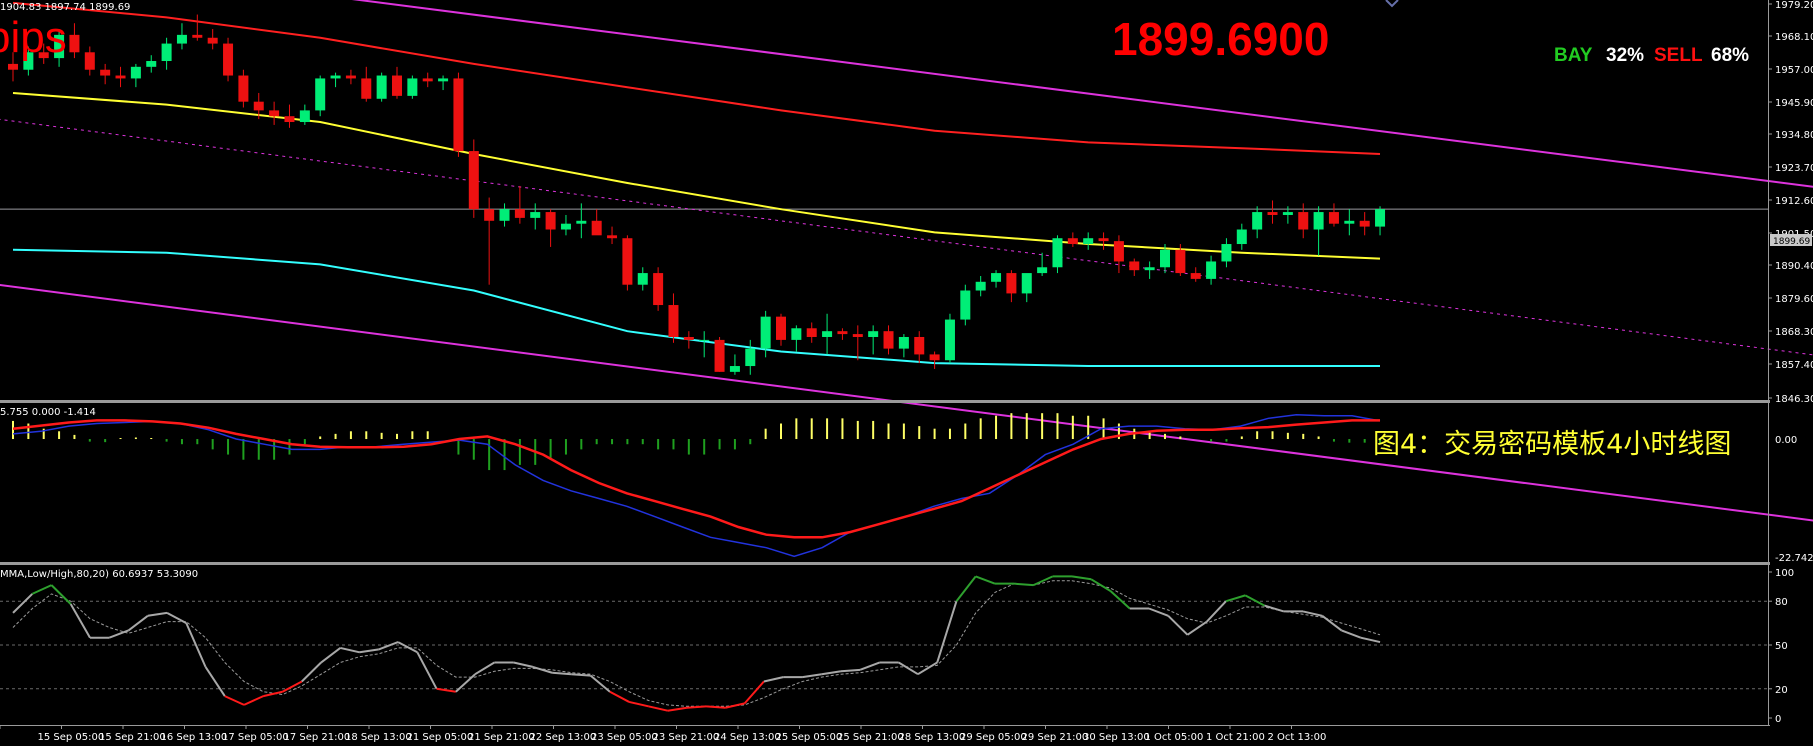  Describe the element at coordinates (1794, 332) in the screenshot. I see `price-axis-label: 1868.30` at that location.